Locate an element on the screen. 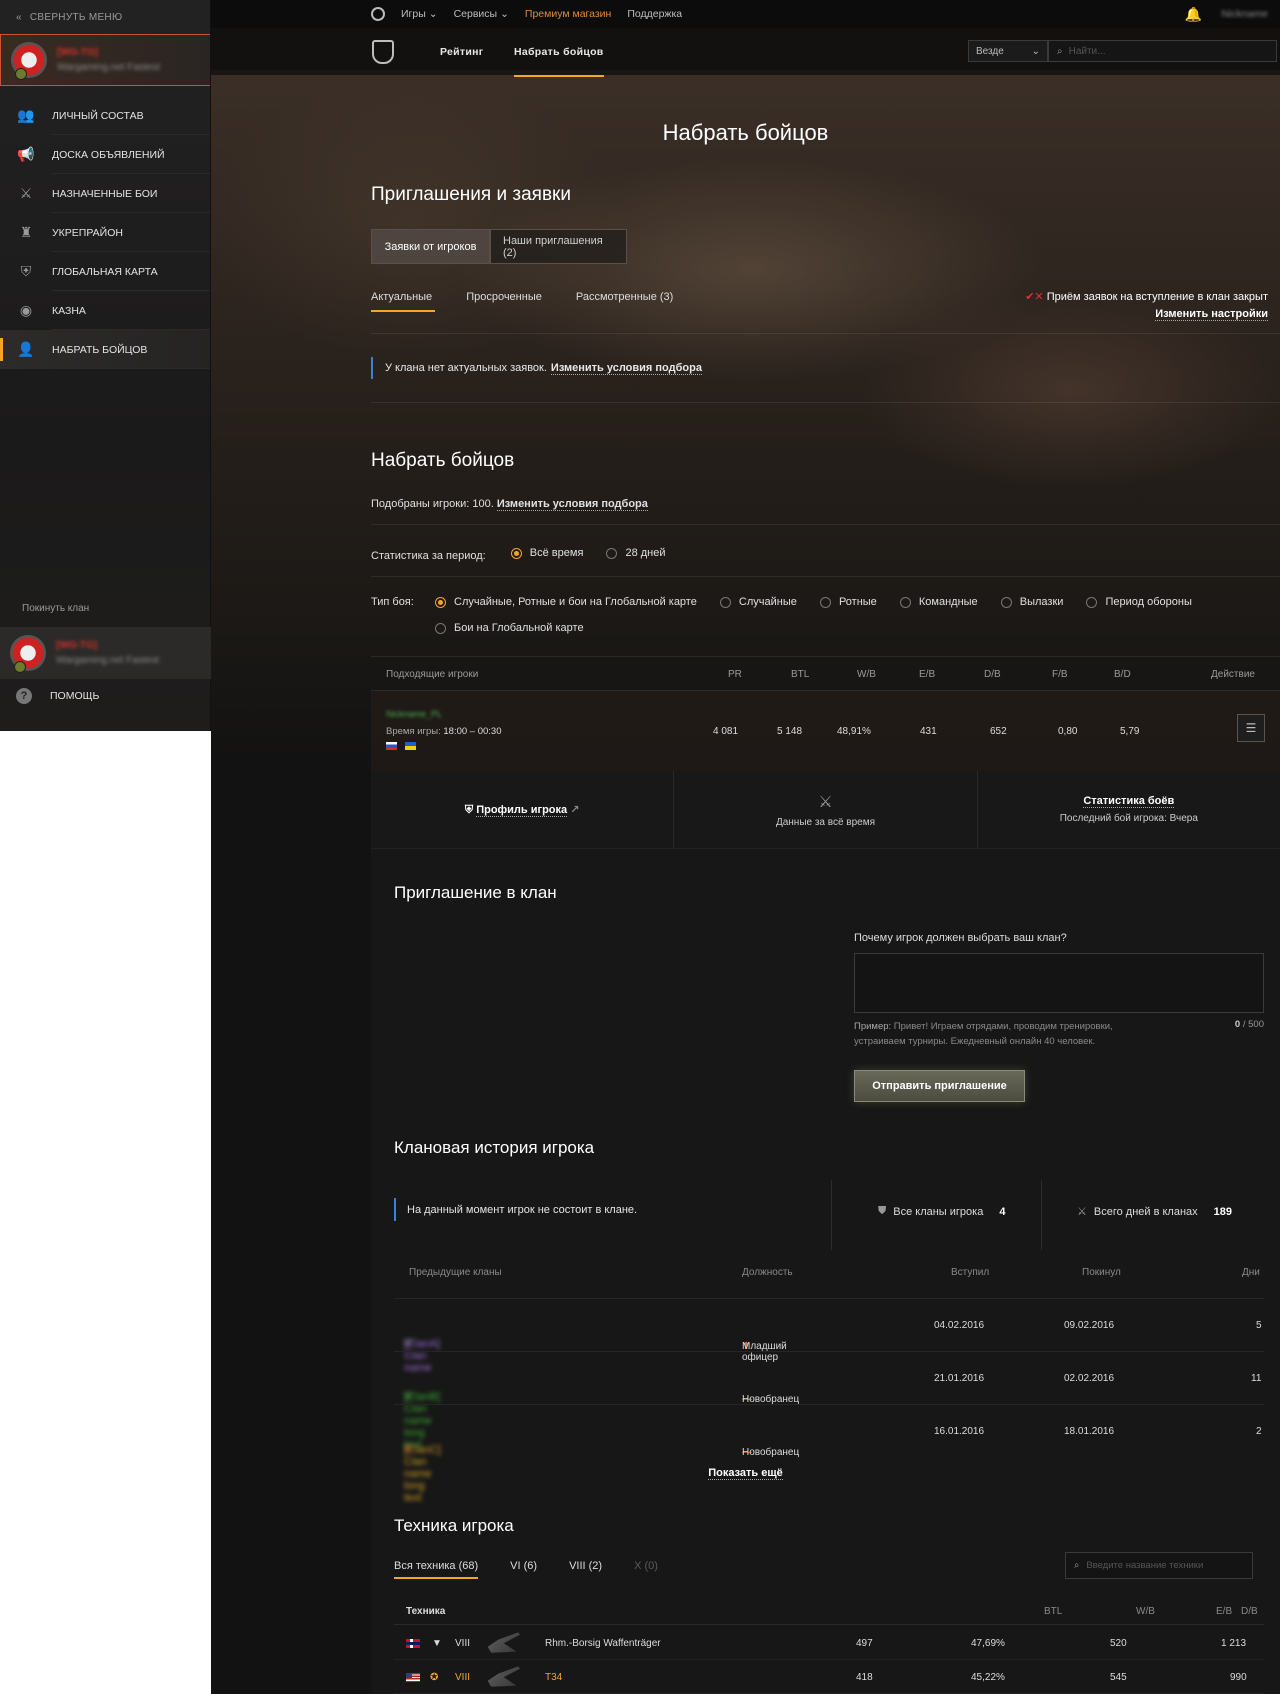 This screenshot has width=1280, height=1694. radio-battle-type-1: Случайные is located at coordinates (758, 602).